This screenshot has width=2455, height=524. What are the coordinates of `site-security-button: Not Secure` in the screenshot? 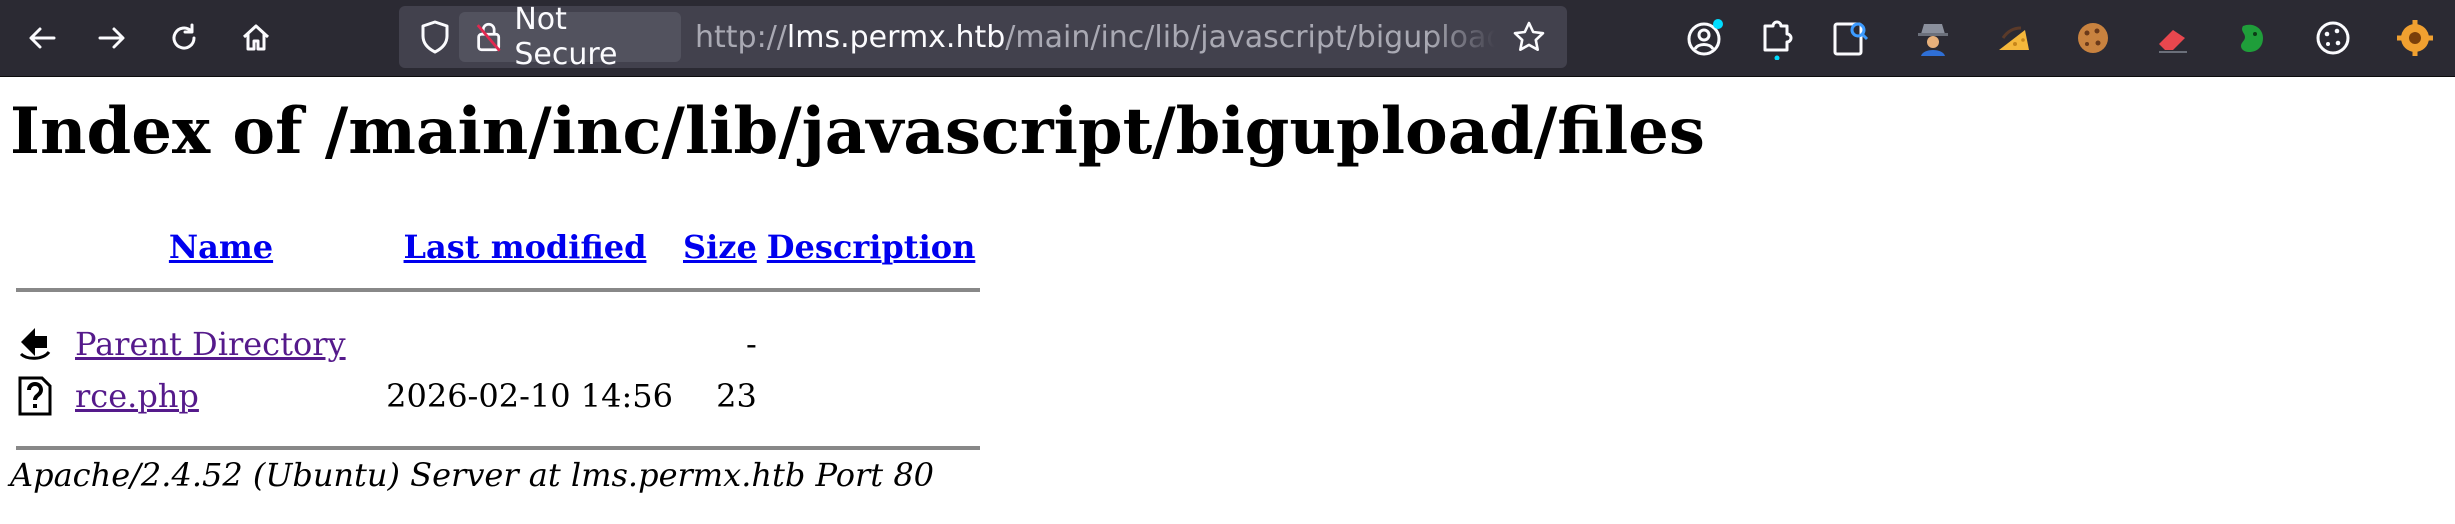 It's located at (570, 37).